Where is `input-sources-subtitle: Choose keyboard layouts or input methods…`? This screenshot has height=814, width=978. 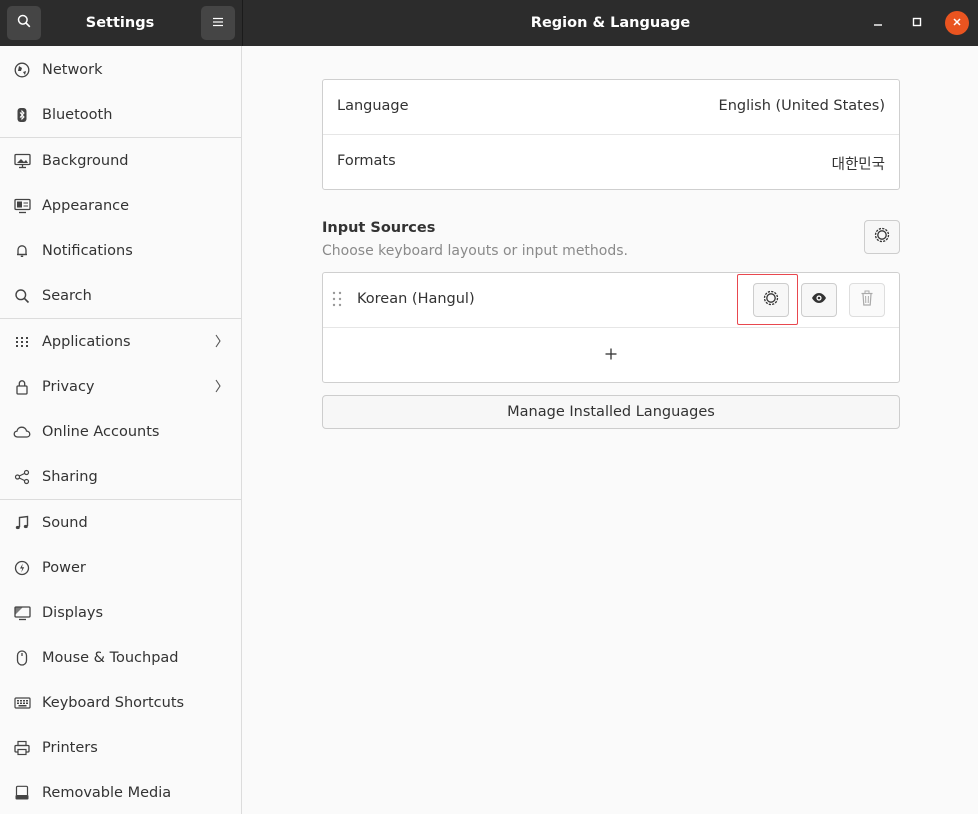
input-sources-subtitle: Choose keyboard layouts or input methods… is located at coordinates (475, 251).